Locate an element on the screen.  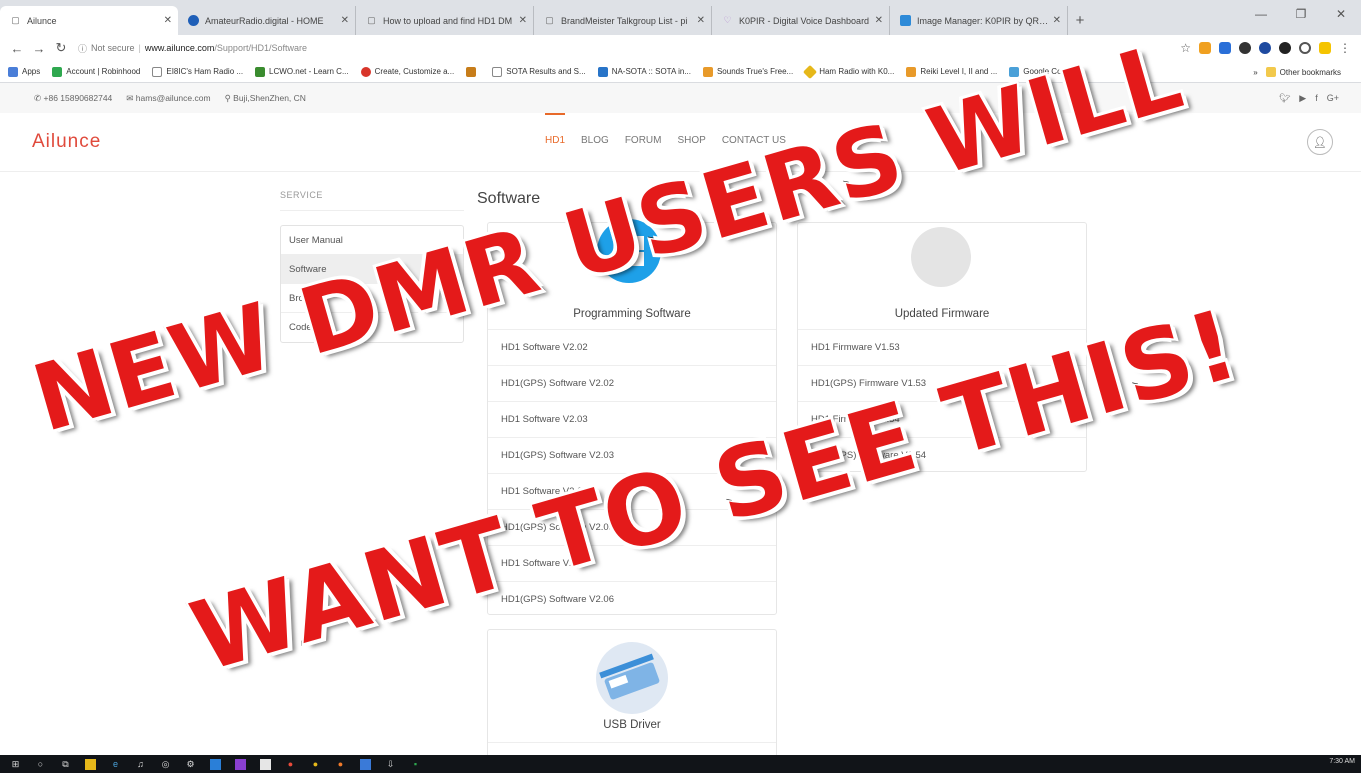
bookmark-star-icon: ☆ is located at coordinates (1185, 48).